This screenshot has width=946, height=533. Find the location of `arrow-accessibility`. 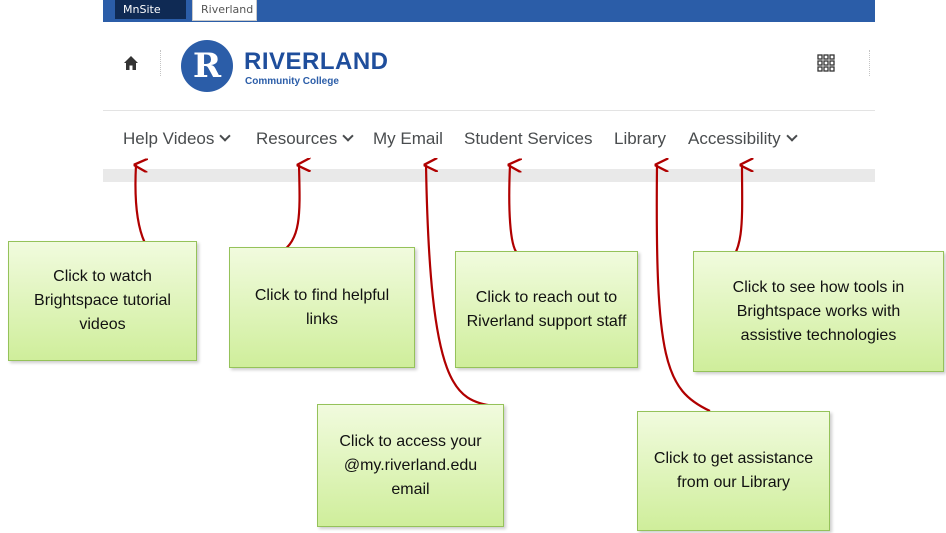

arrow-accessibility is located at coordinates (734, 215).